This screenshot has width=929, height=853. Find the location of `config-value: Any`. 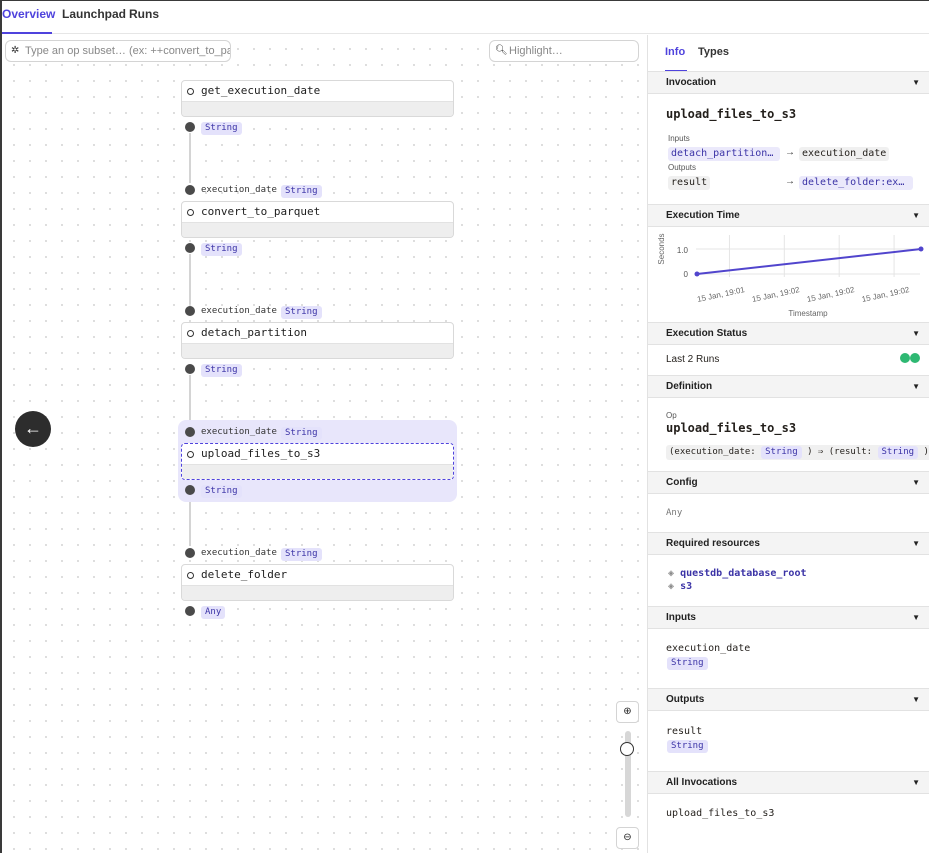

config-value: Any is located at coordinates (674, 513).